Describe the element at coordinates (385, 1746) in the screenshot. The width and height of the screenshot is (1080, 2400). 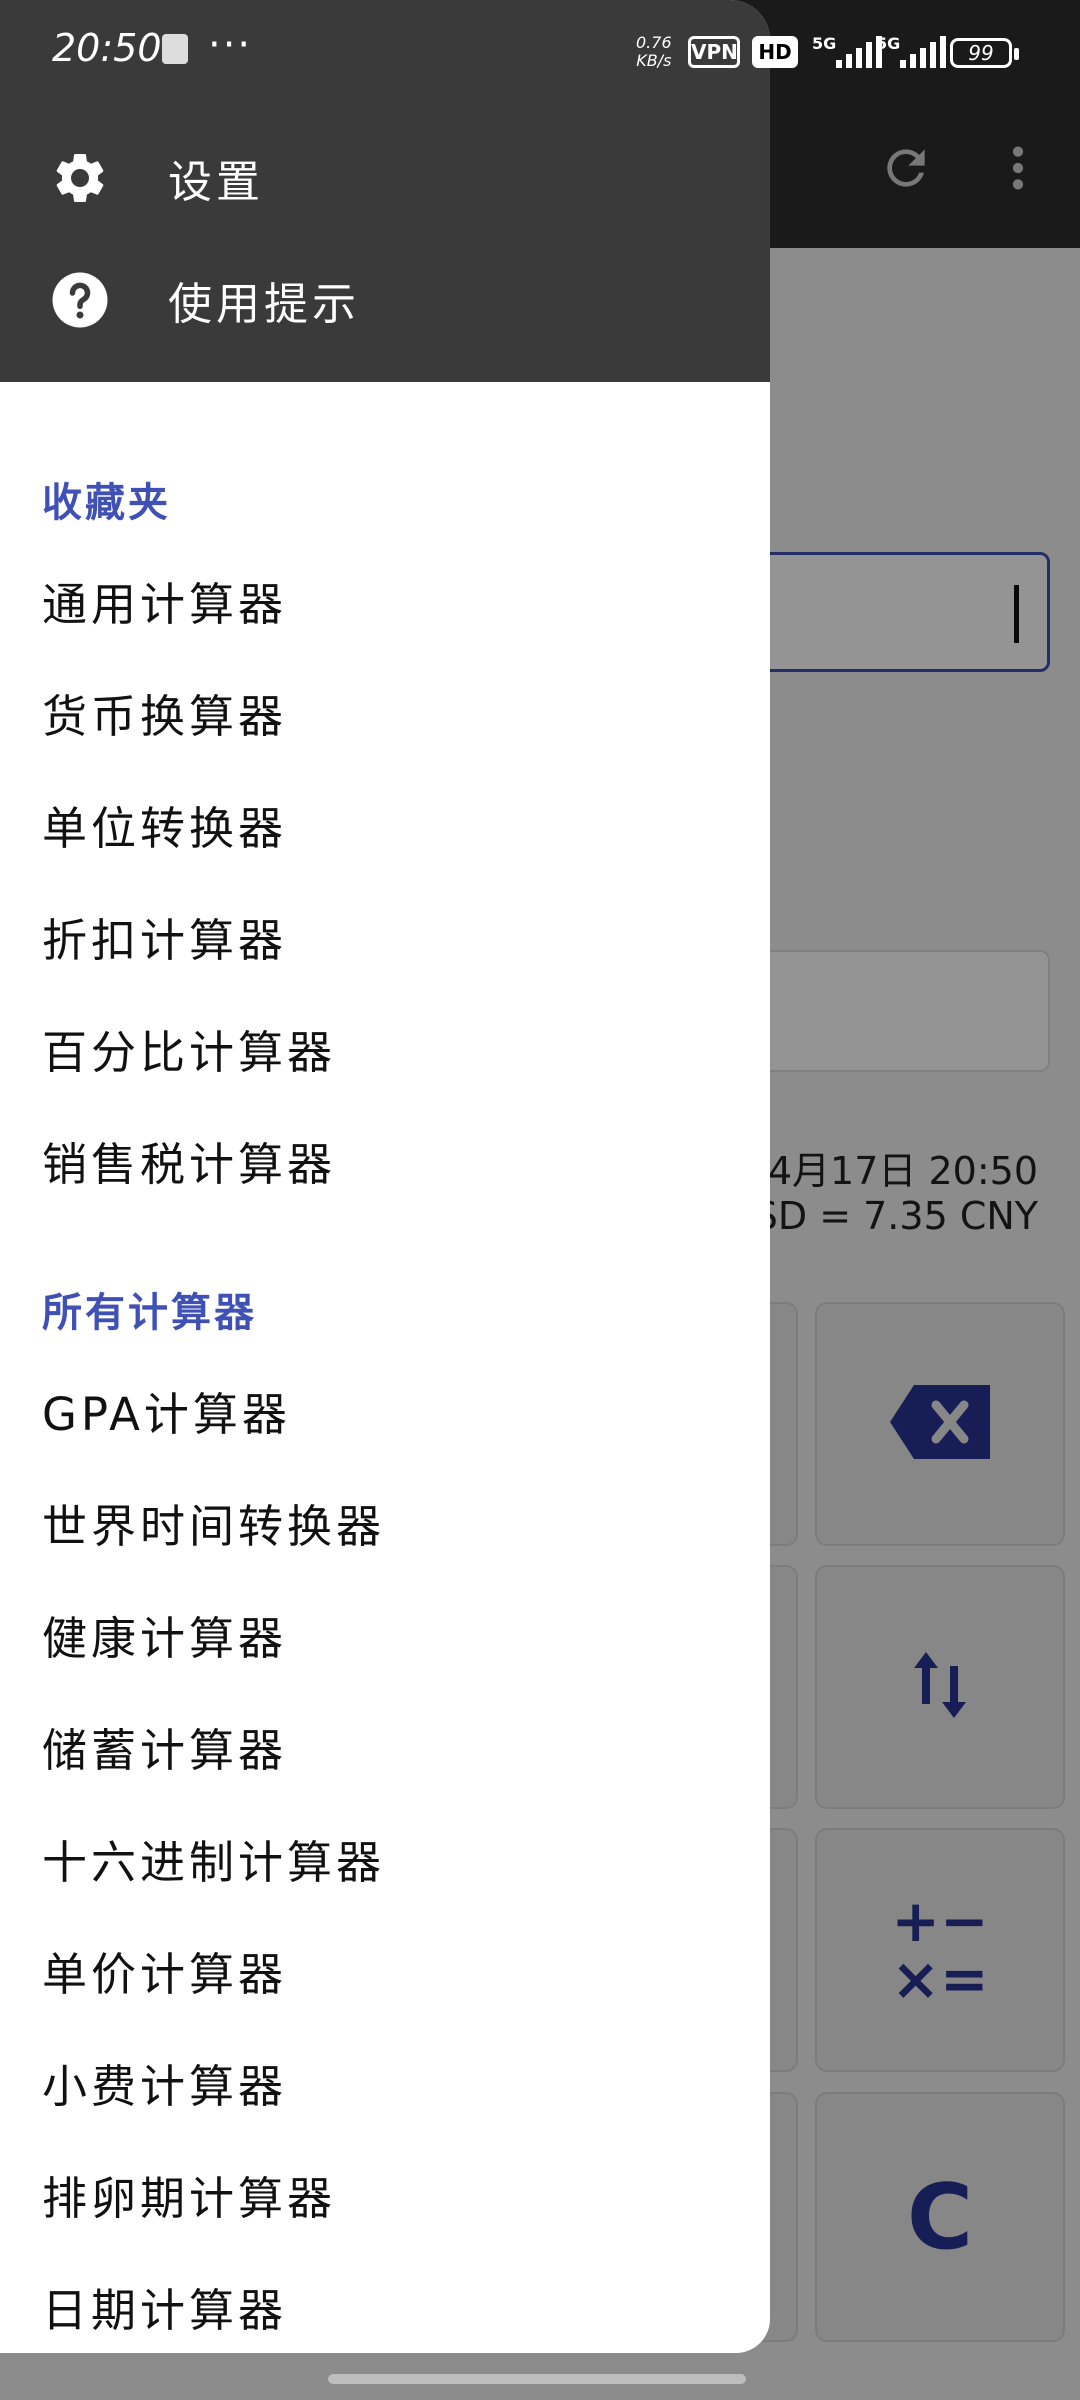
I see `menu-item-savings-calculator: 储蓄计算器` at that location.